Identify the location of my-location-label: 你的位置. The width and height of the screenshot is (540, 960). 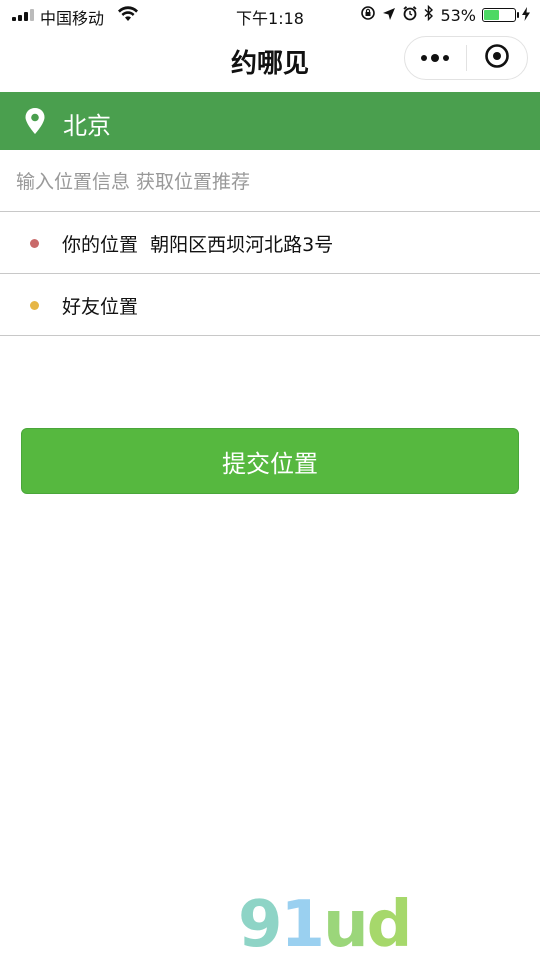
(100, 245).